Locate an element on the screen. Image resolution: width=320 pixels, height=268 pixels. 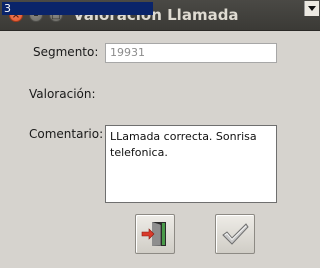
exit-door-icon is located at coordinates (153, 234).